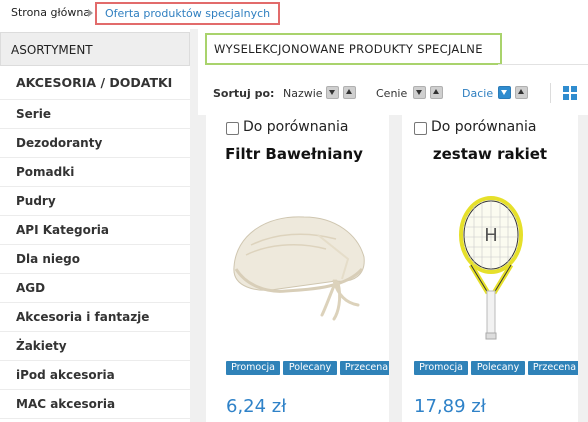  Describe the element at coordinates (95, 230) in the screenshot. I see `sidebar-item-api-kategoria: API Kategoria` at that location.